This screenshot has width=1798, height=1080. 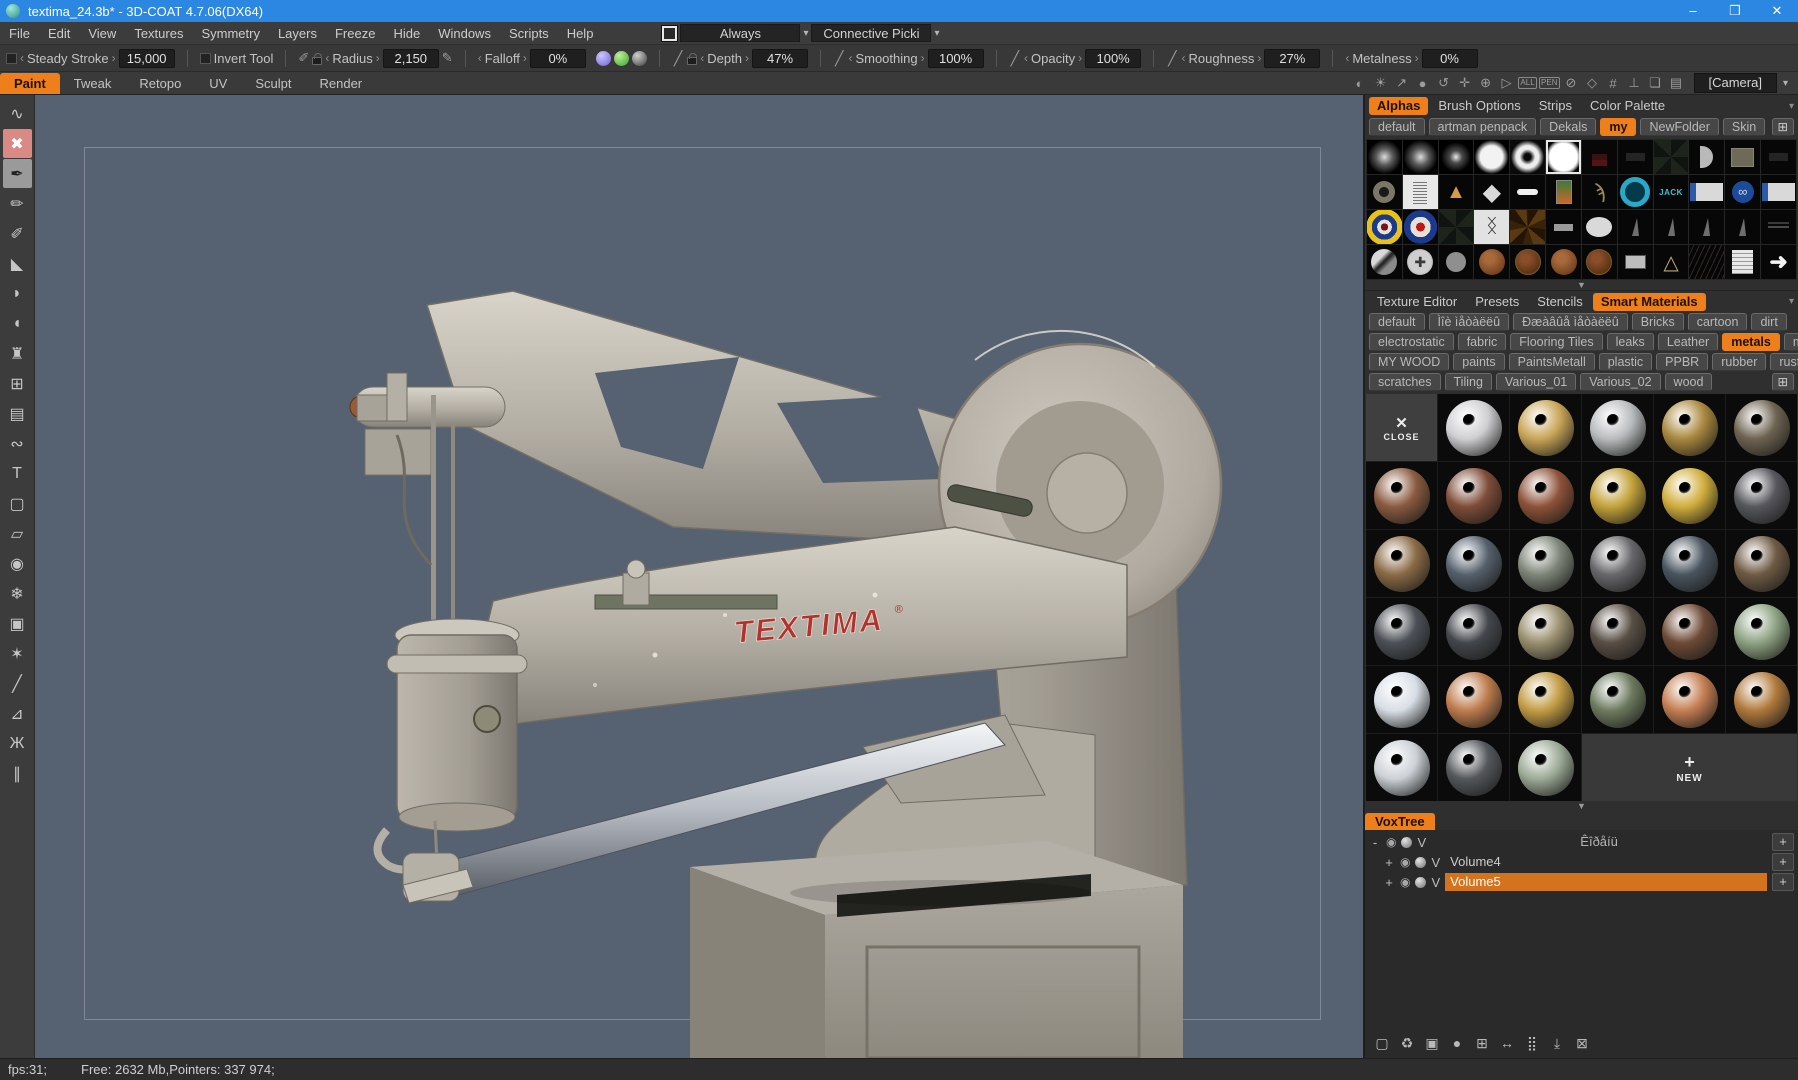 I want to click on sphere-icon: ●, so click(x=1457, y=1043).